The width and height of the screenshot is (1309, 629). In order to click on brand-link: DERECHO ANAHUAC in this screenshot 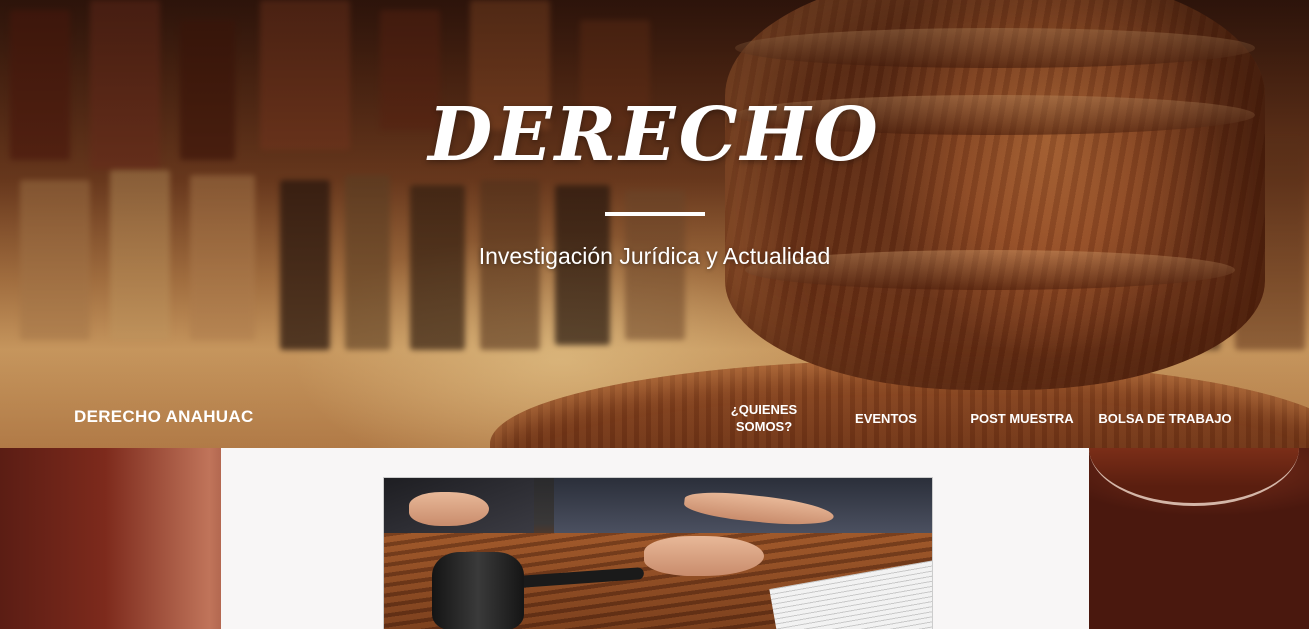, I will do `click(164, 417)`.